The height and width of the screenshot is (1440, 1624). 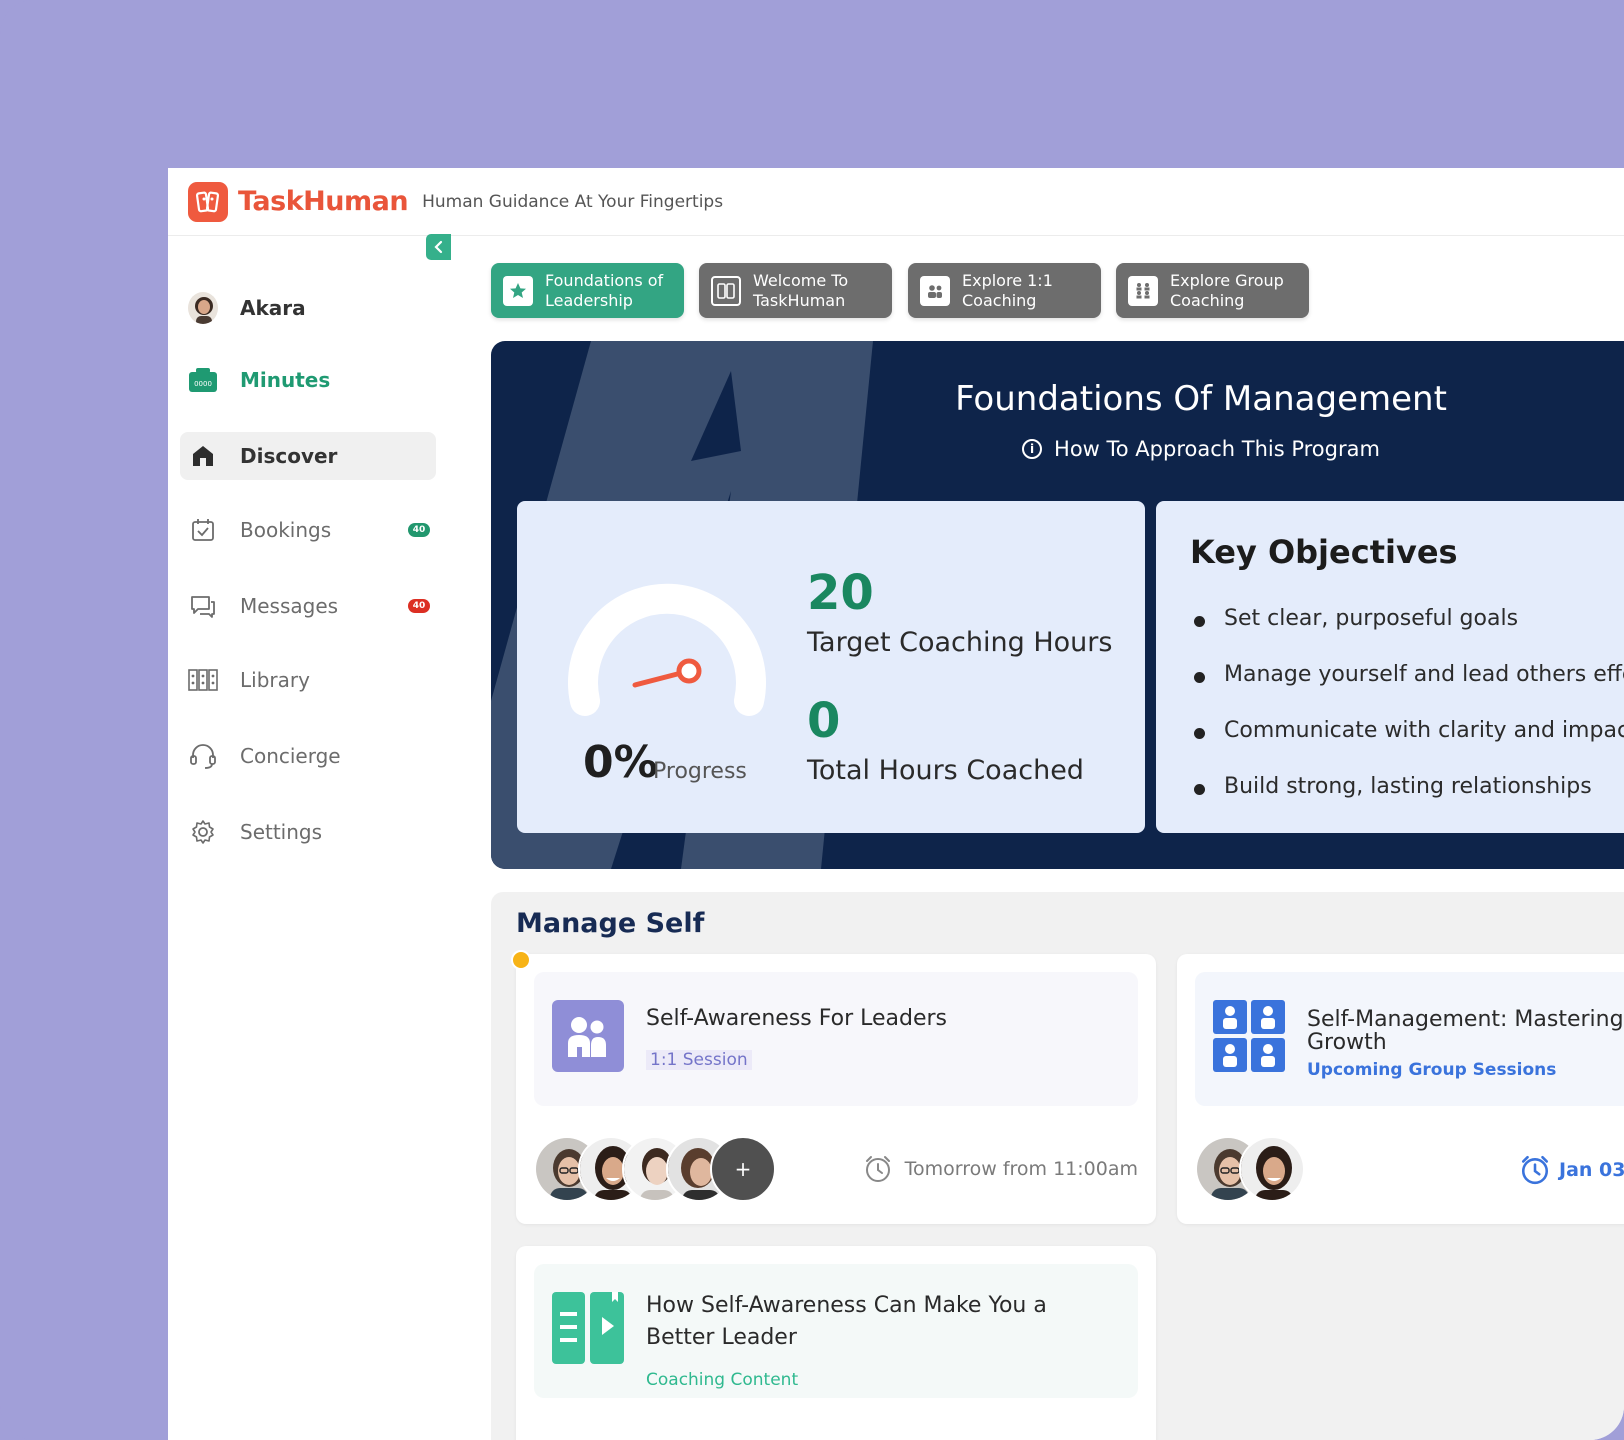 I want to click on sidebar-item-label: Library, so click(x=275, y=680).